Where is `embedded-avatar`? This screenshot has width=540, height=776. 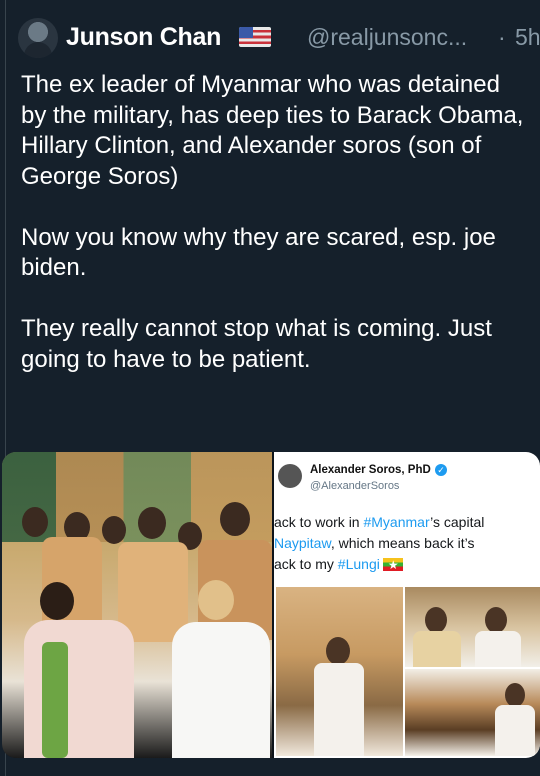
embedded-avatar is located at coordinates (290, 476).